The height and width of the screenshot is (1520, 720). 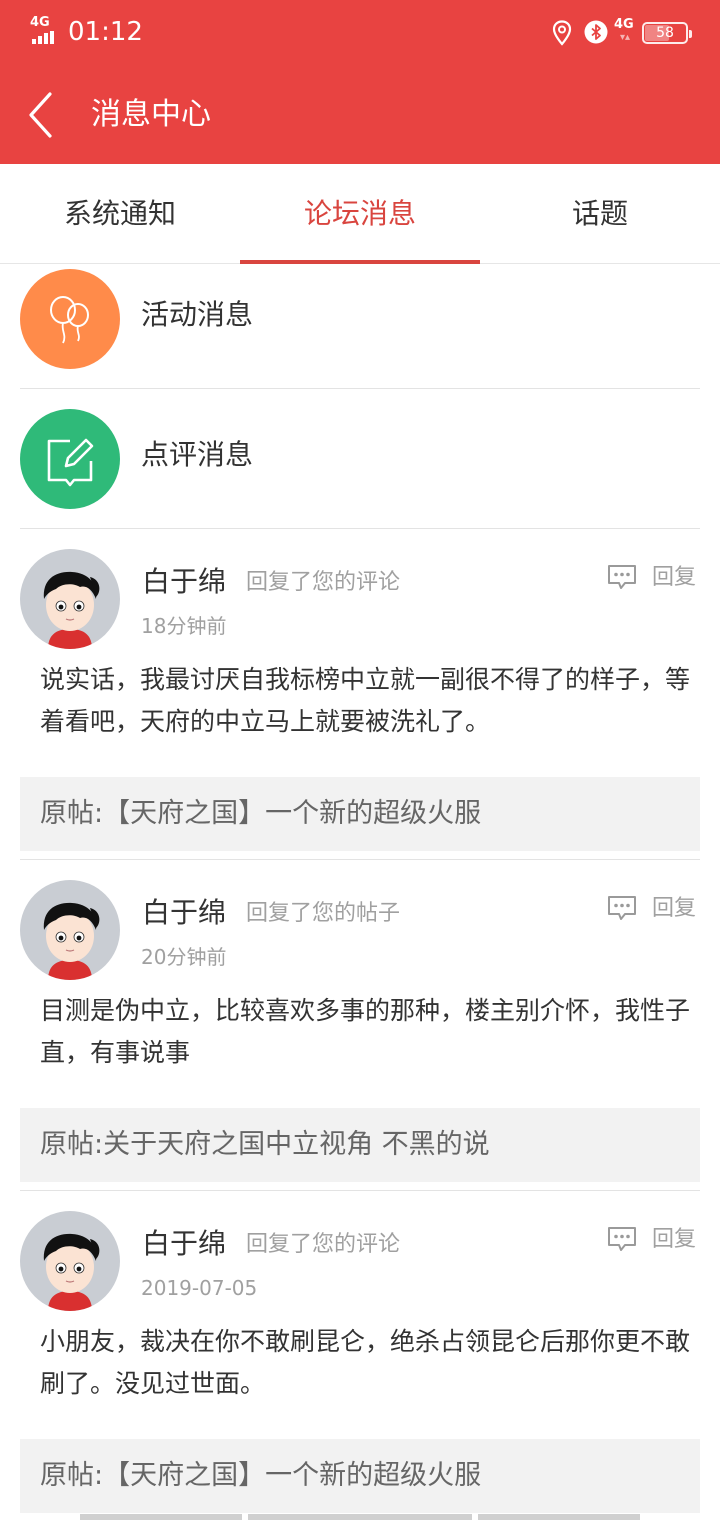 I want to click on review-icon-badge, so click(x=70, y=459).